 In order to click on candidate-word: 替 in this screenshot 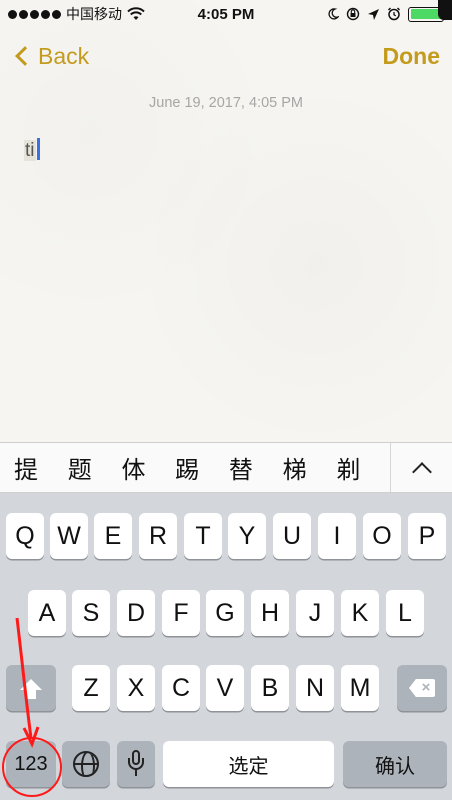, I will do `click(256, 467)`.